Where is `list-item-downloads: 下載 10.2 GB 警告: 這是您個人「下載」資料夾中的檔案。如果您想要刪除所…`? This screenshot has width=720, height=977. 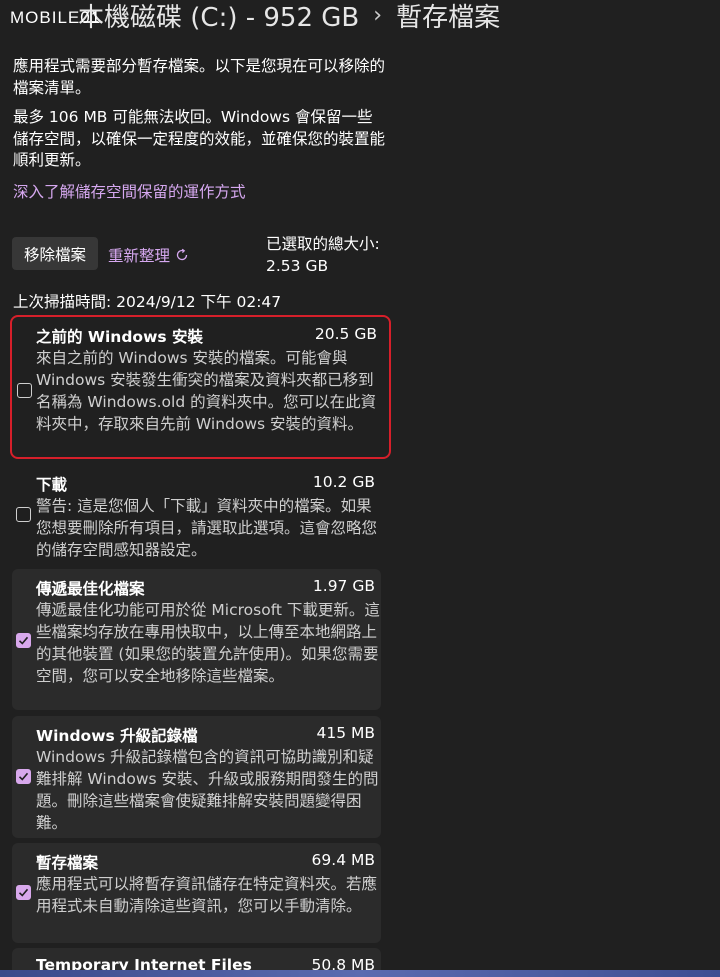
list-item-downloads: 下載 10.2 GB 警告: 這是您個人「下載」資料夾中的檔案。如果您想要刪除所… is located at coordinates (196, 512).